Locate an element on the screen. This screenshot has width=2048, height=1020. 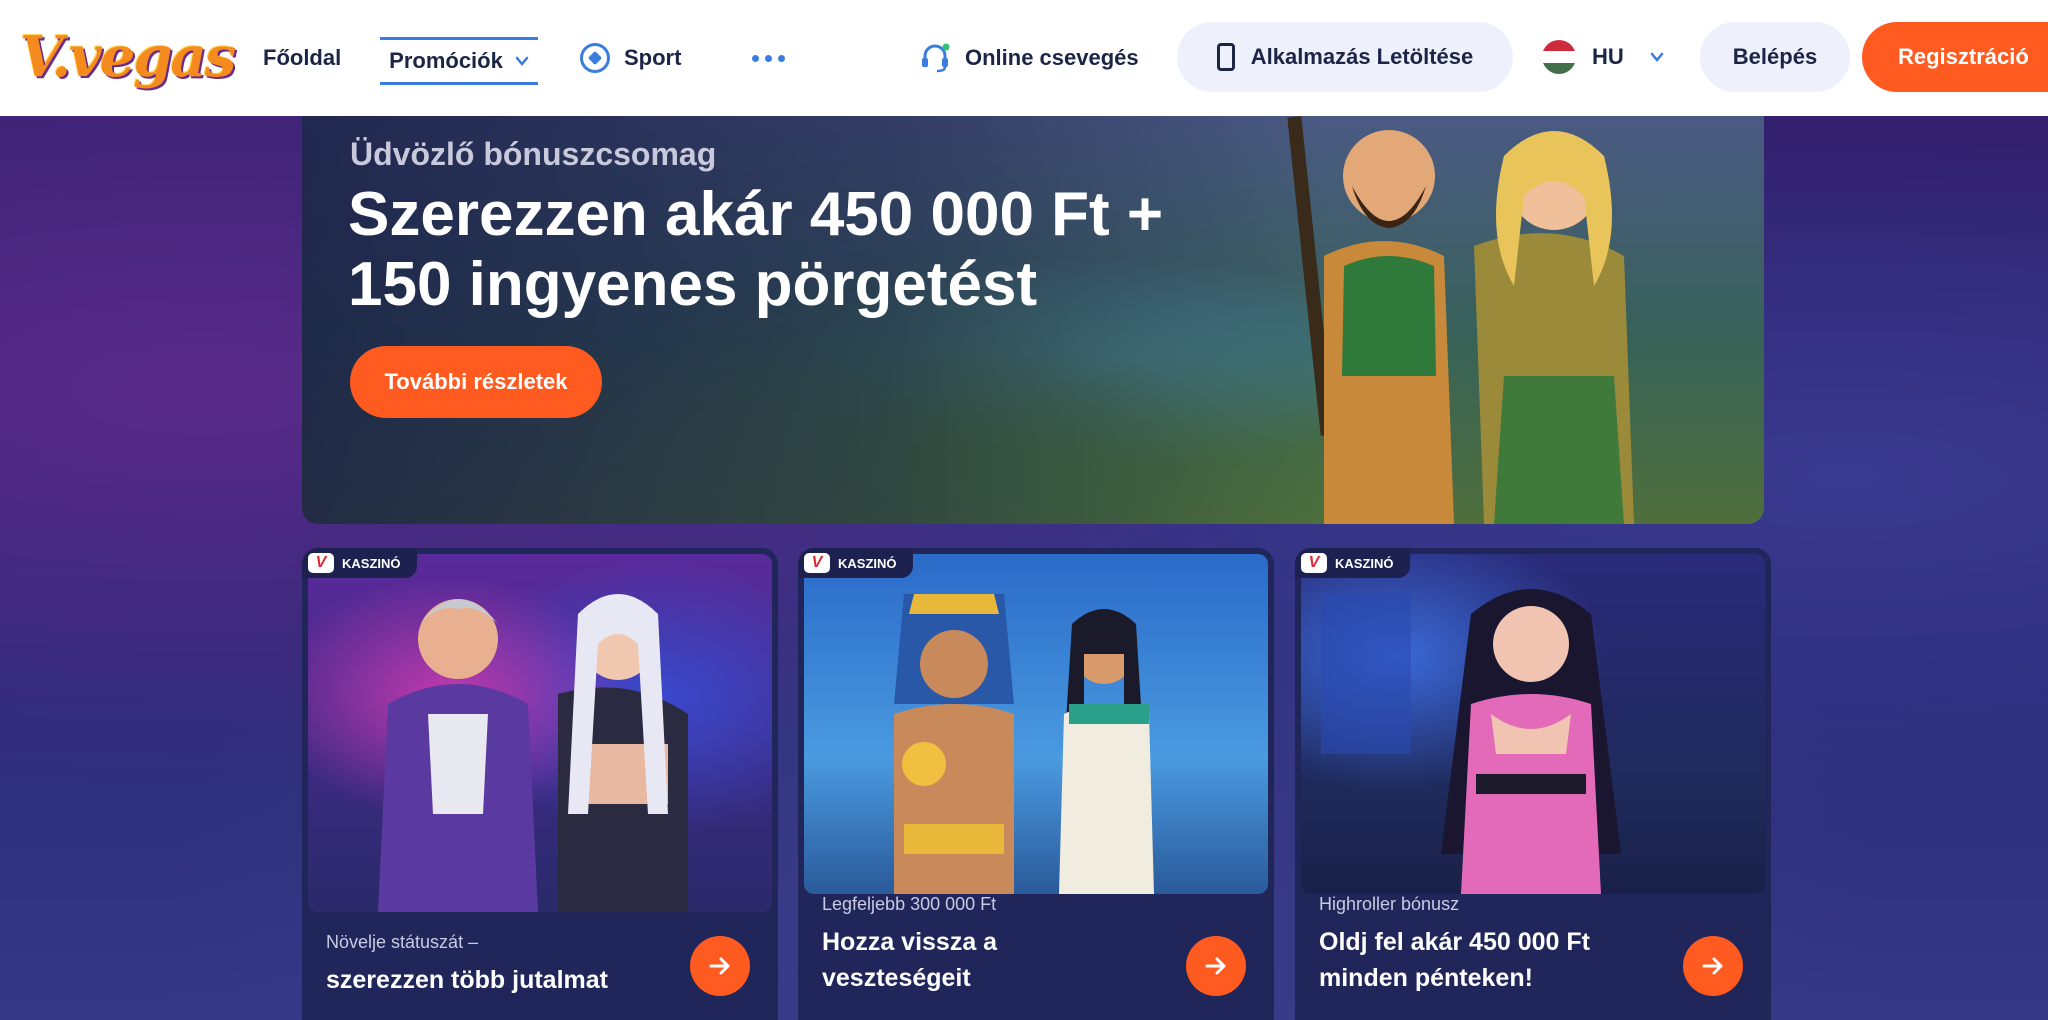
register-label: Regisztráció is located at coordinates (1963, 56).